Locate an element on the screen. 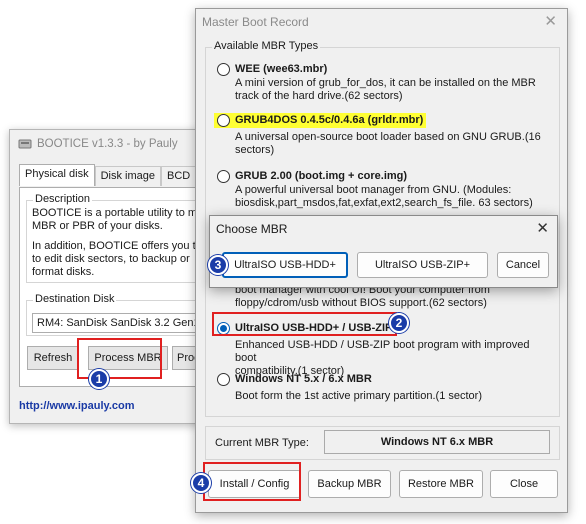 Image resolution: width=586 pixels, height=524 pixels. bootice-app-icon is located at coordinates (25, 144).